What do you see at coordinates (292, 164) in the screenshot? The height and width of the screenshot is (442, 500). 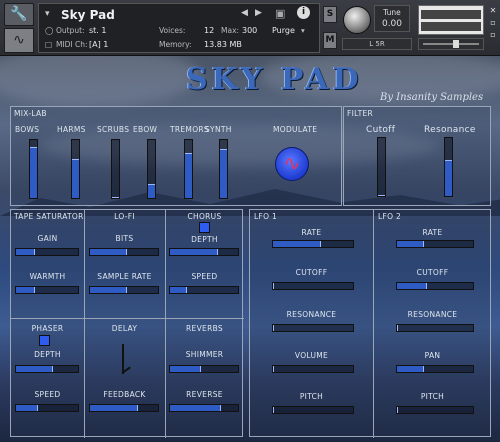 I see `modulate-button: ∿` at bounding box center [292, 164].